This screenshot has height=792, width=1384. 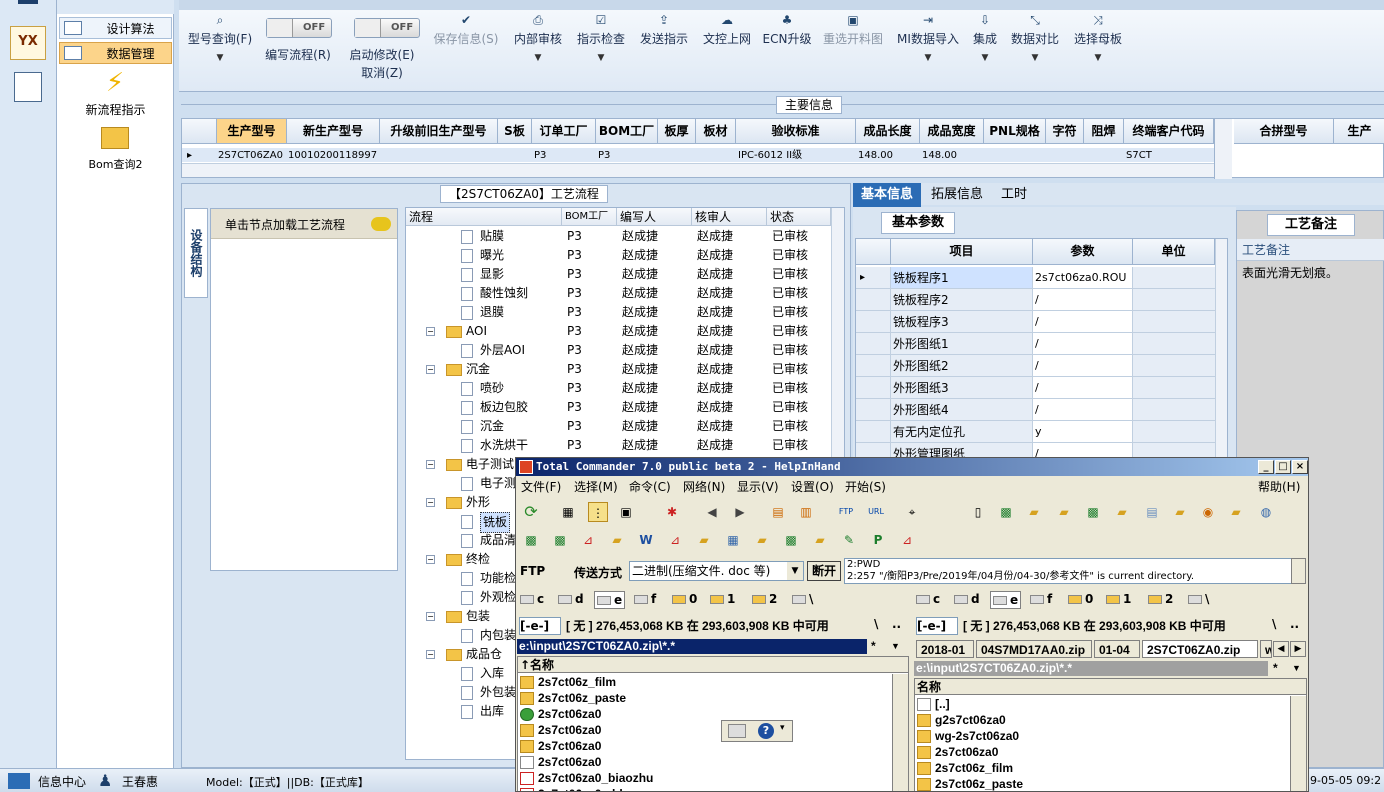 What do you see at coordinates (876, 624) in the screenshot?
I see `left-root-button: \` at bounding box center [876, 624].